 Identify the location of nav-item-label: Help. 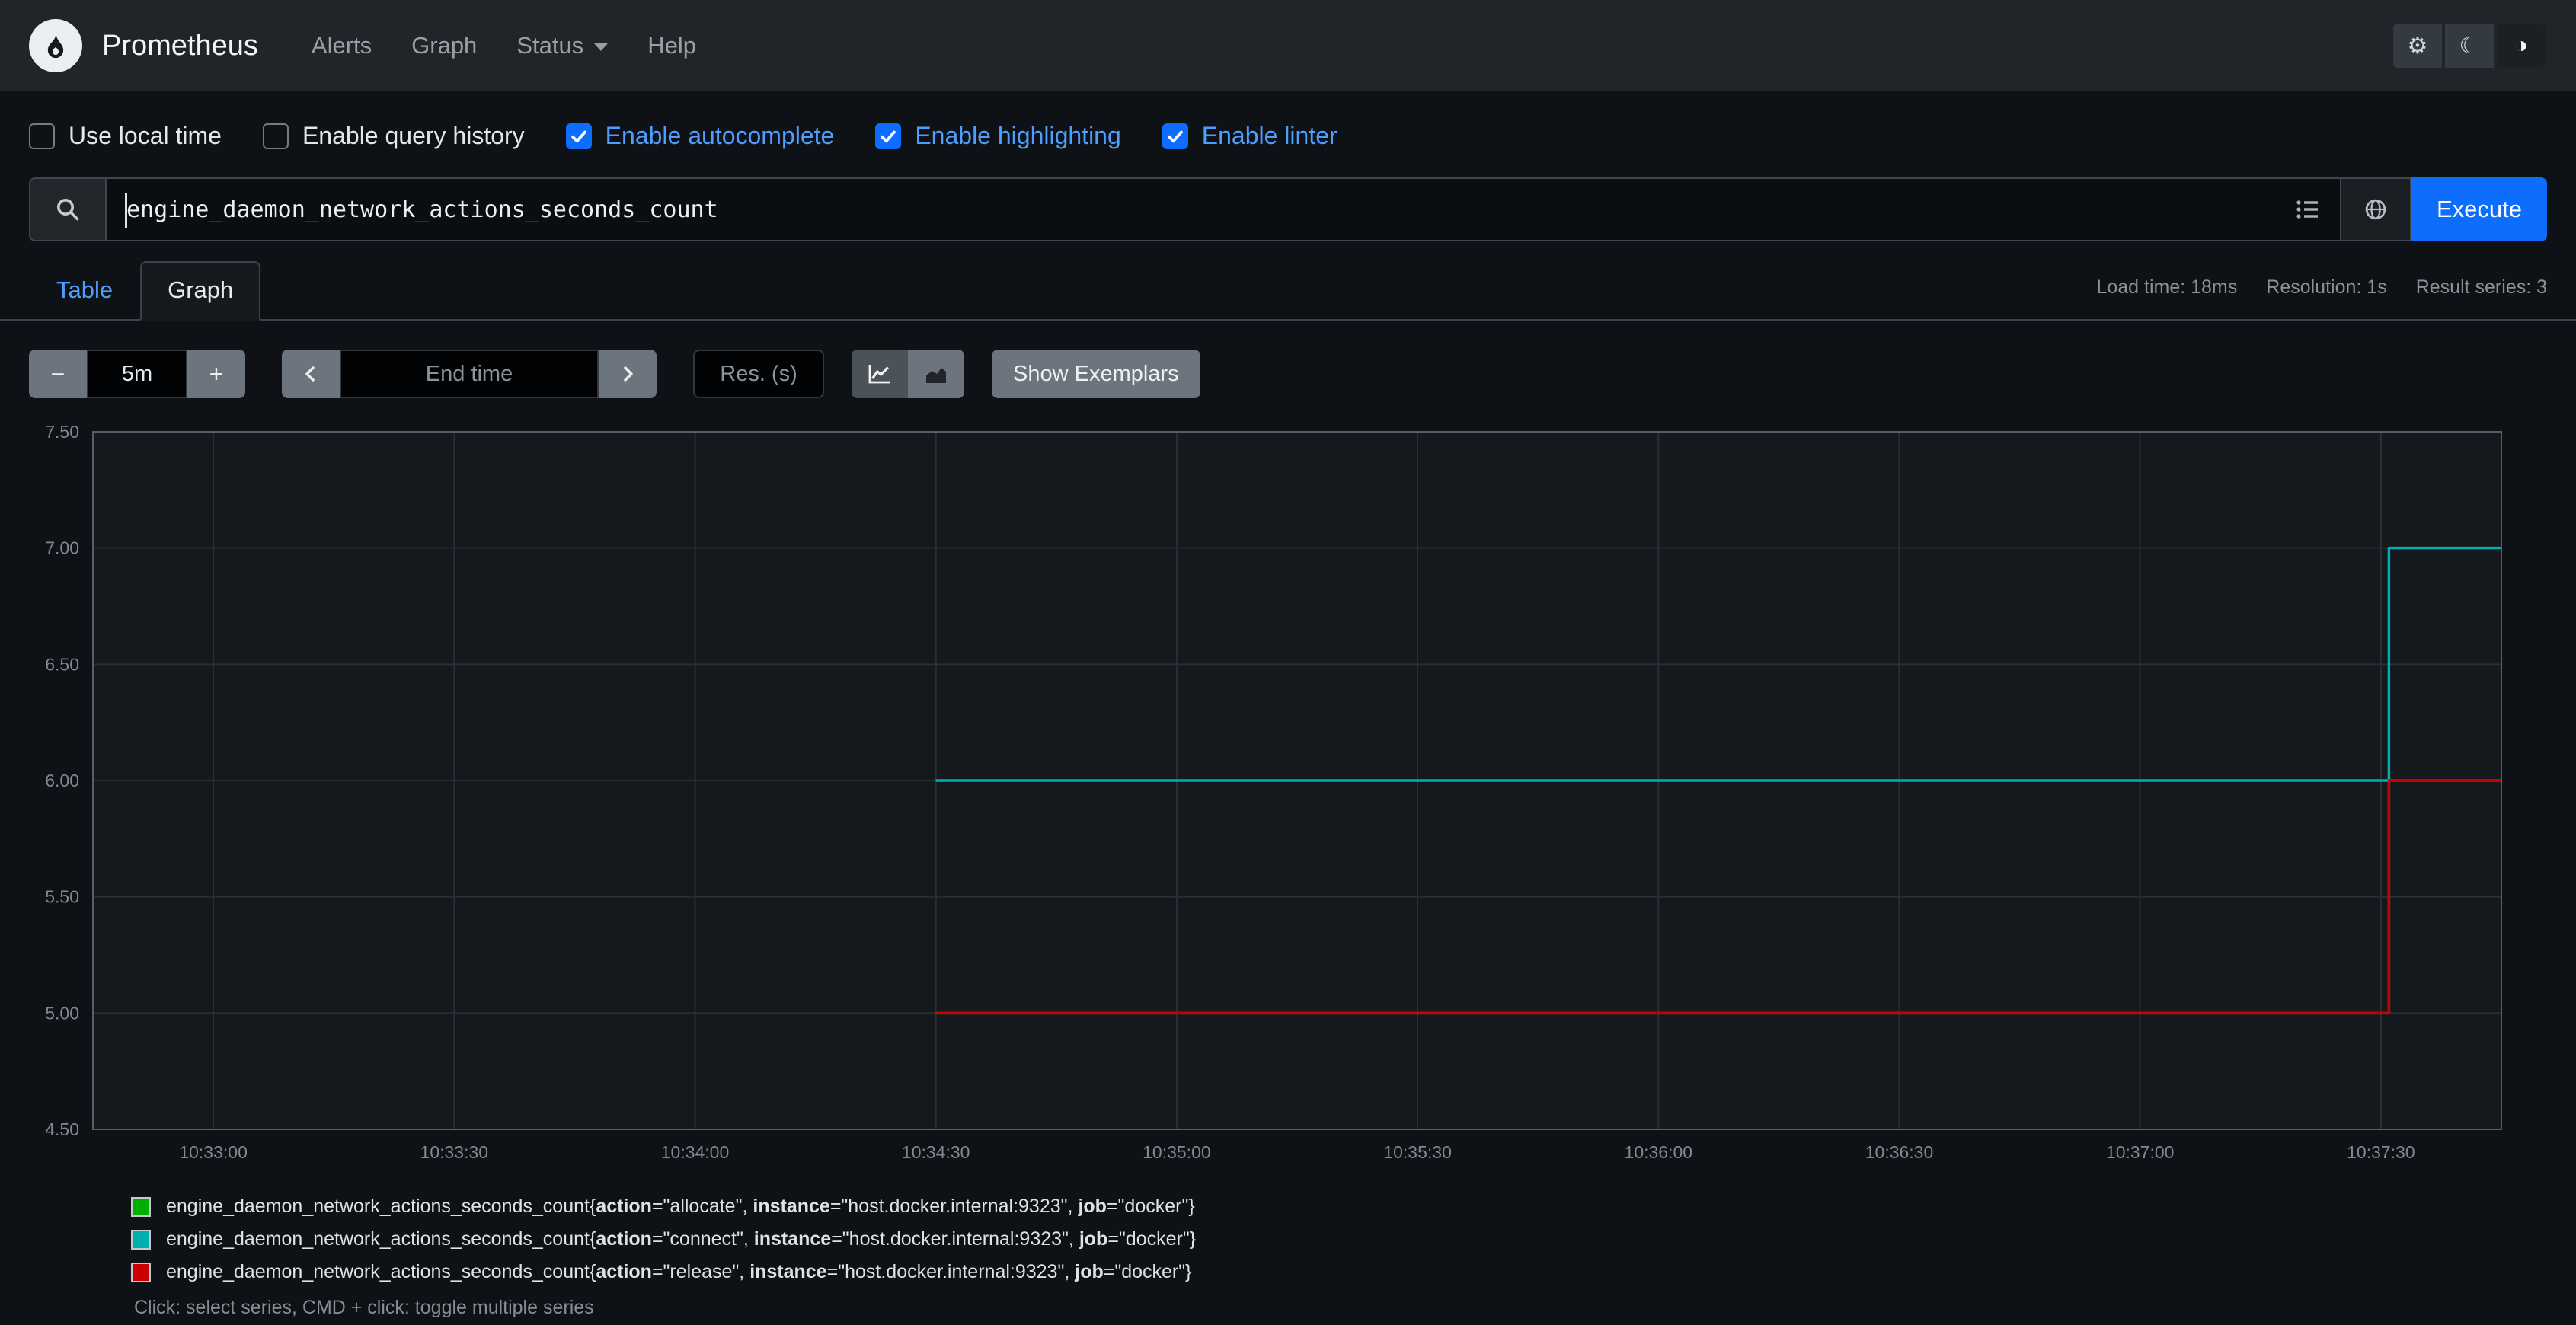
(672, 45).